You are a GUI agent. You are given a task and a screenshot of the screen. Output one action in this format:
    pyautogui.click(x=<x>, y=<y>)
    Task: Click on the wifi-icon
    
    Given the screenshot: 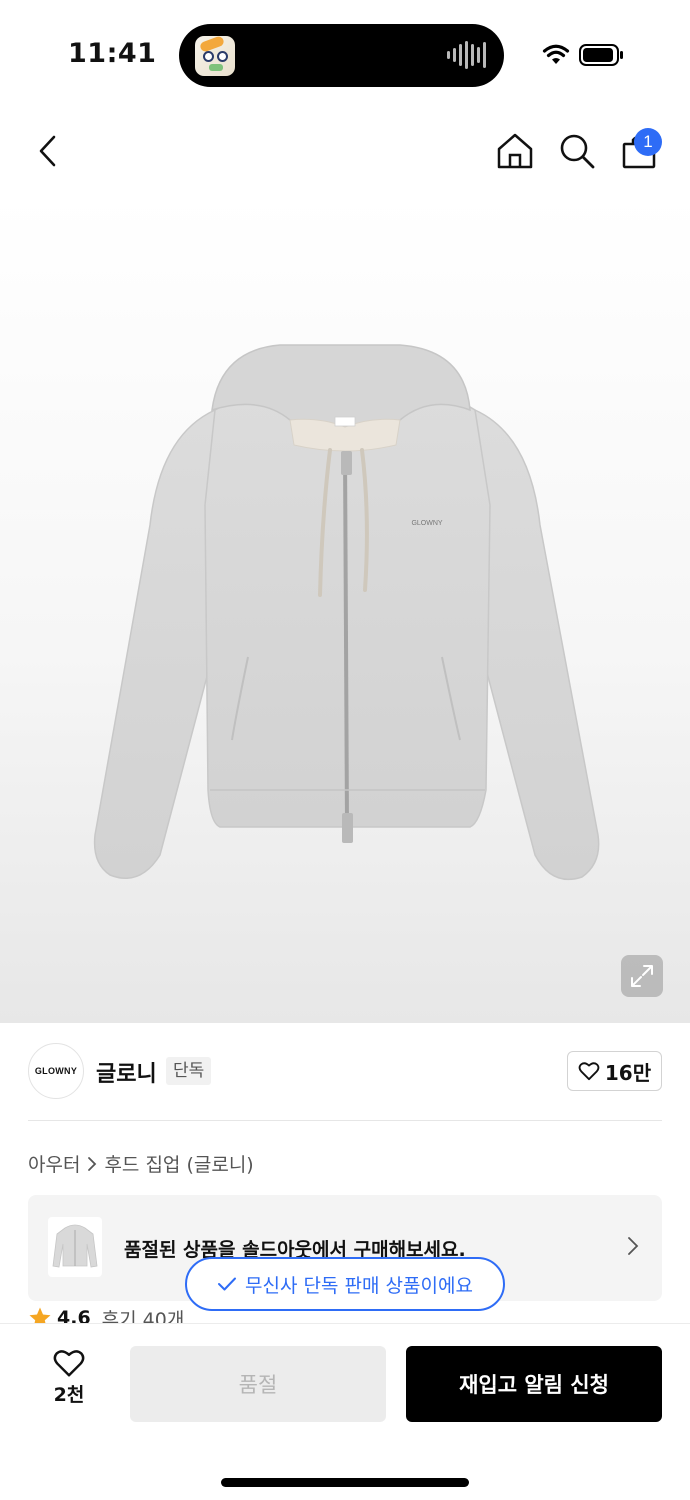 What is the action you would take?
    pyautogui.click(x=556, y=54)
    